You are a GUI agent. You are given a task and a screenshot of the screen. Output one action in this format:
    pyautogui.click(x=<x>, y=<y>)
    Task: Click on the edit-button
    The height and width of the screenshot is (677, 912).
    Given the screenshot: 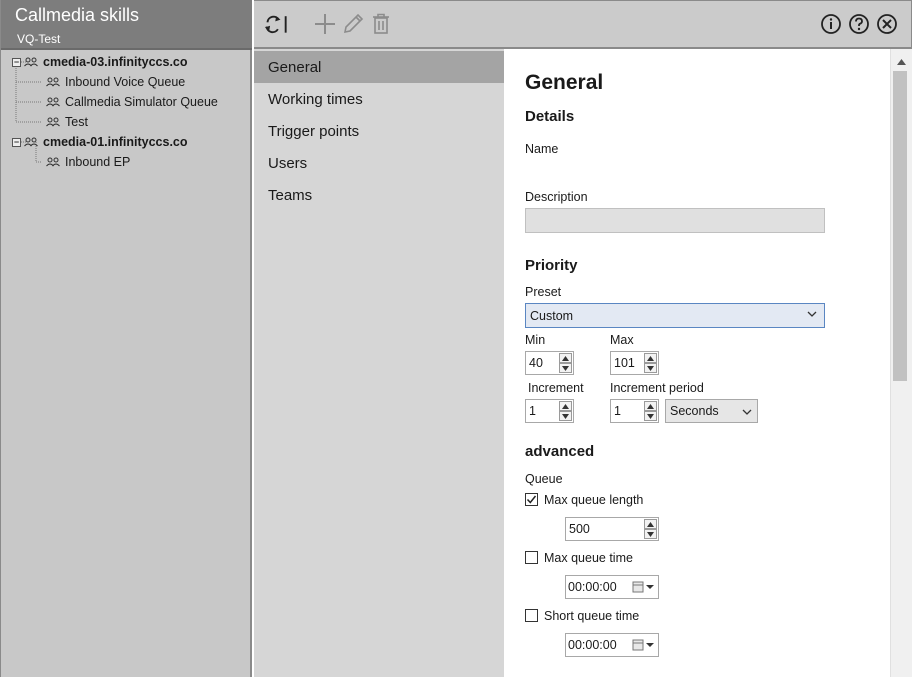 What is the action you would take?
    pyautogui.click(x=353, y=24)
    